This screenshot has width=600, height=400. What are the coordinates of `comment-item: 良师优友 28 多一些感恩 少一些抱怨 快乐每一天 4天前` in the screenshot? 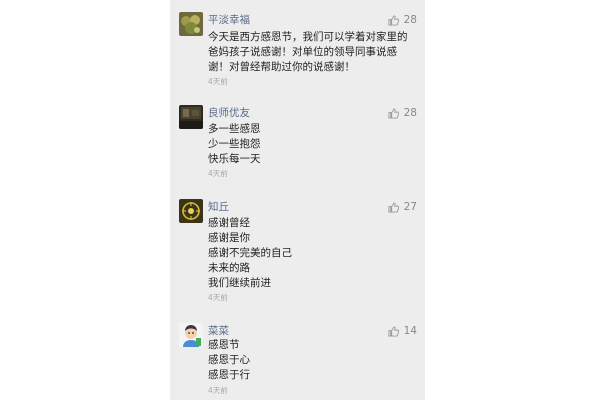 It's located at (297, 147).